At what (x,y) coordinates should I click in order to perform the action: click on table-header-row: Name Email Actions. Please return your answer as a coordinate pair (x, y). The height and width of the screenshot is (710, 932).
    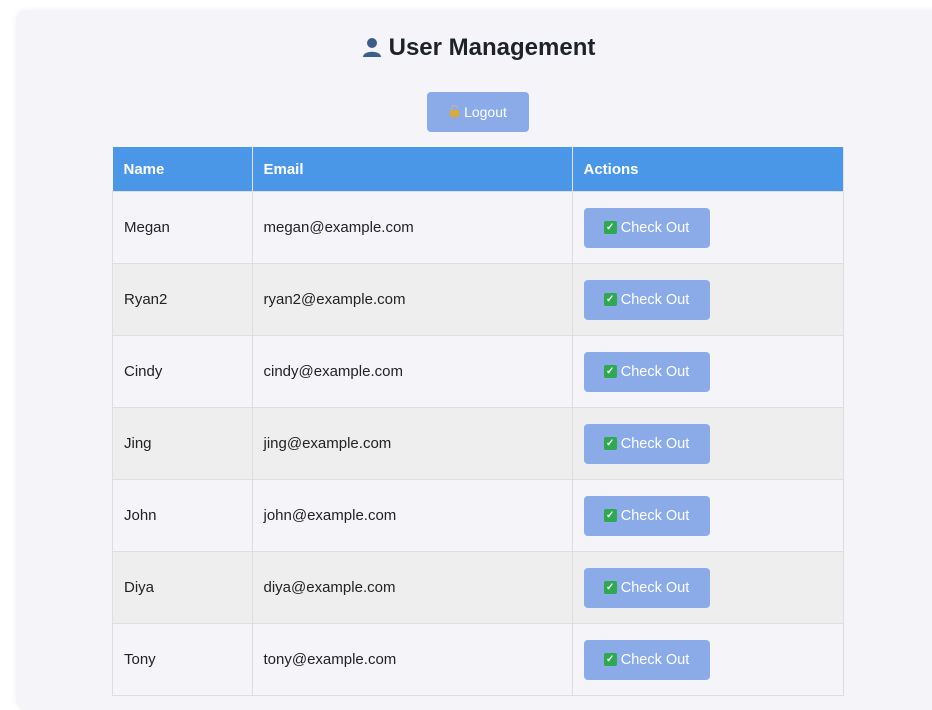
    Looking at the image, I should click on (478, 169).